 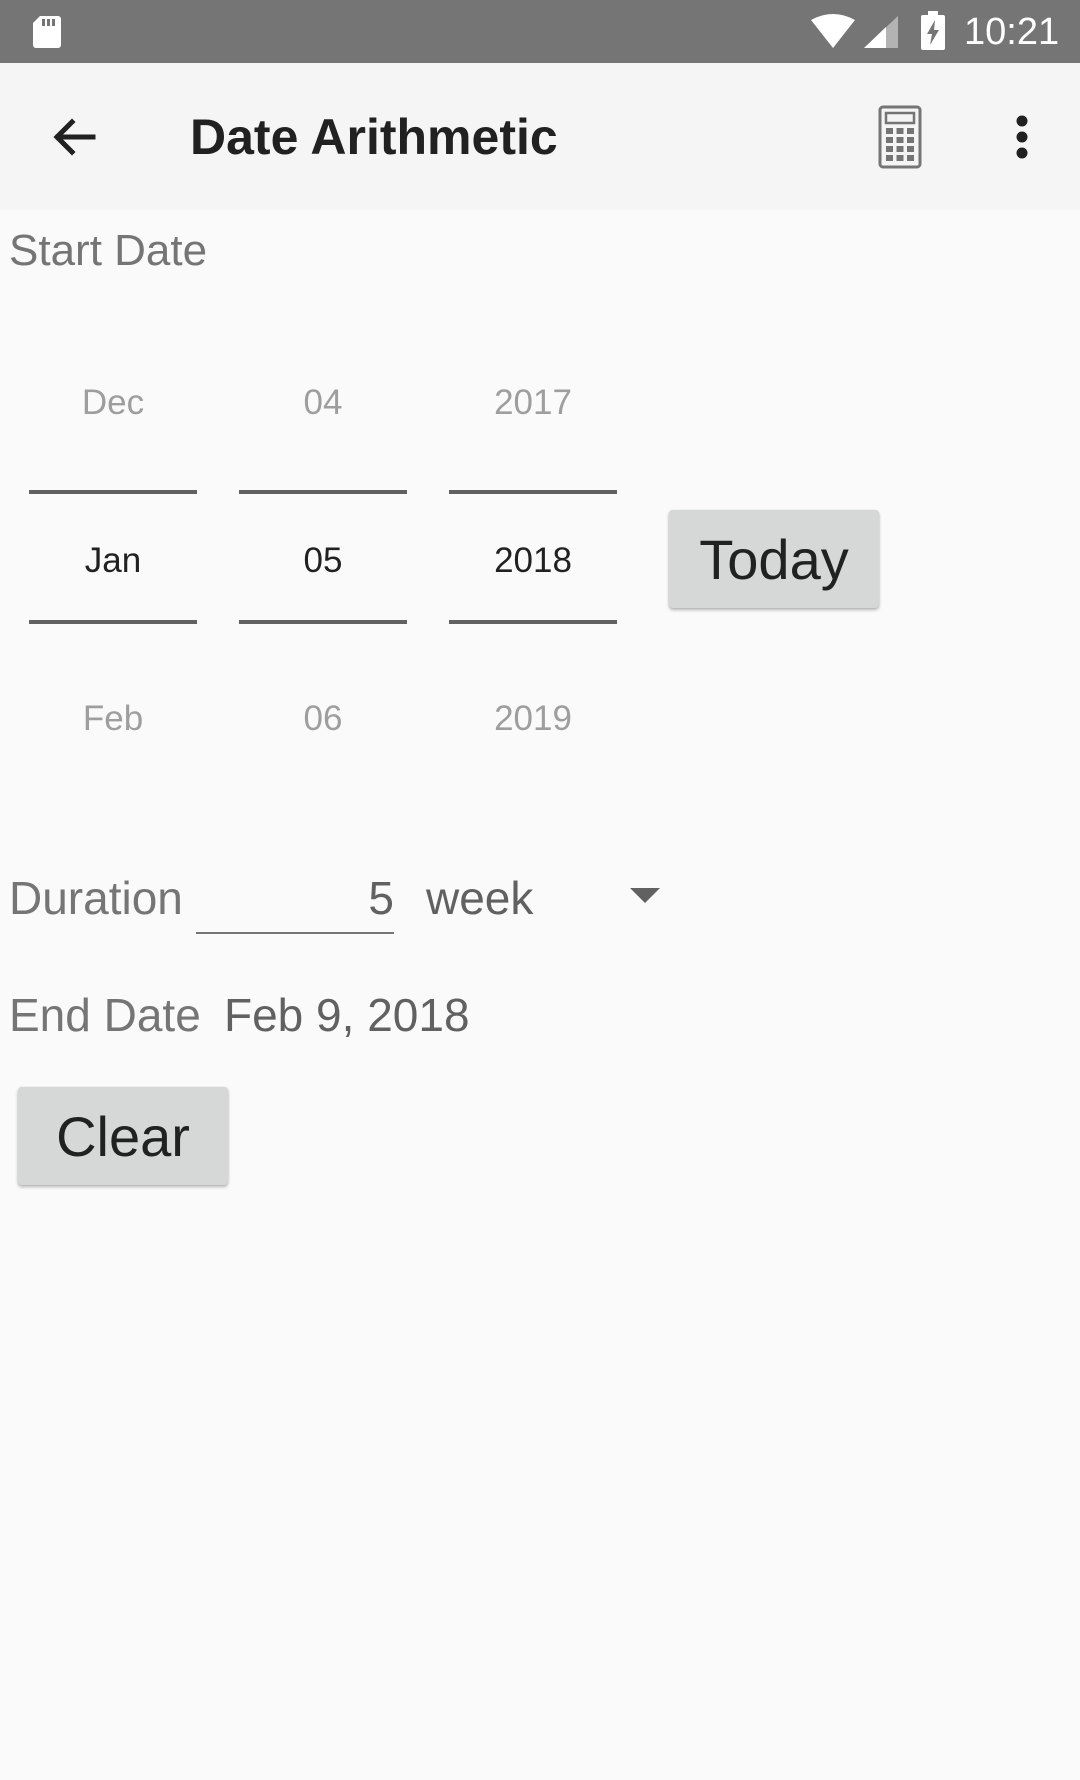 What do you see at coordinates (47, 32) in the screenshot?
I see `sd-card-icon` at bounding box center [47, 32].